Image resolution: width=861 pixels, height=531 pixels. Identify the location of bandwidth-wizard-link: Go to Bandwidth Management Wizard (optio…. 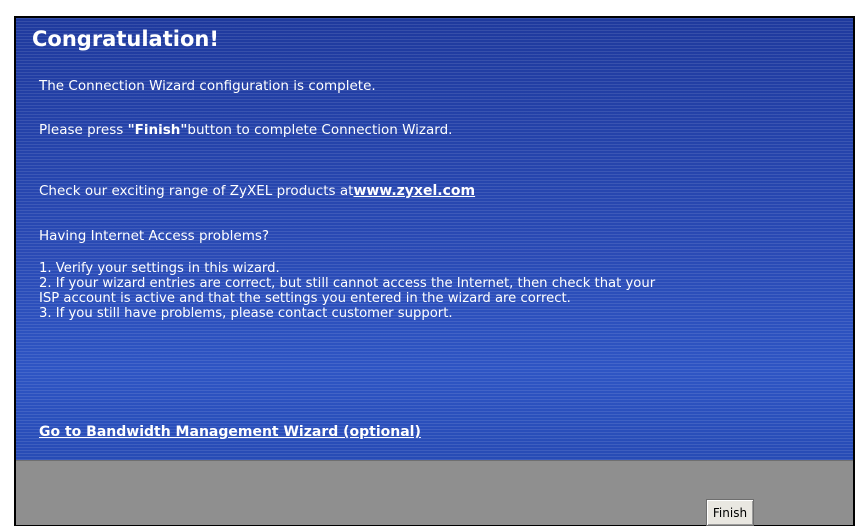
(230, 432).